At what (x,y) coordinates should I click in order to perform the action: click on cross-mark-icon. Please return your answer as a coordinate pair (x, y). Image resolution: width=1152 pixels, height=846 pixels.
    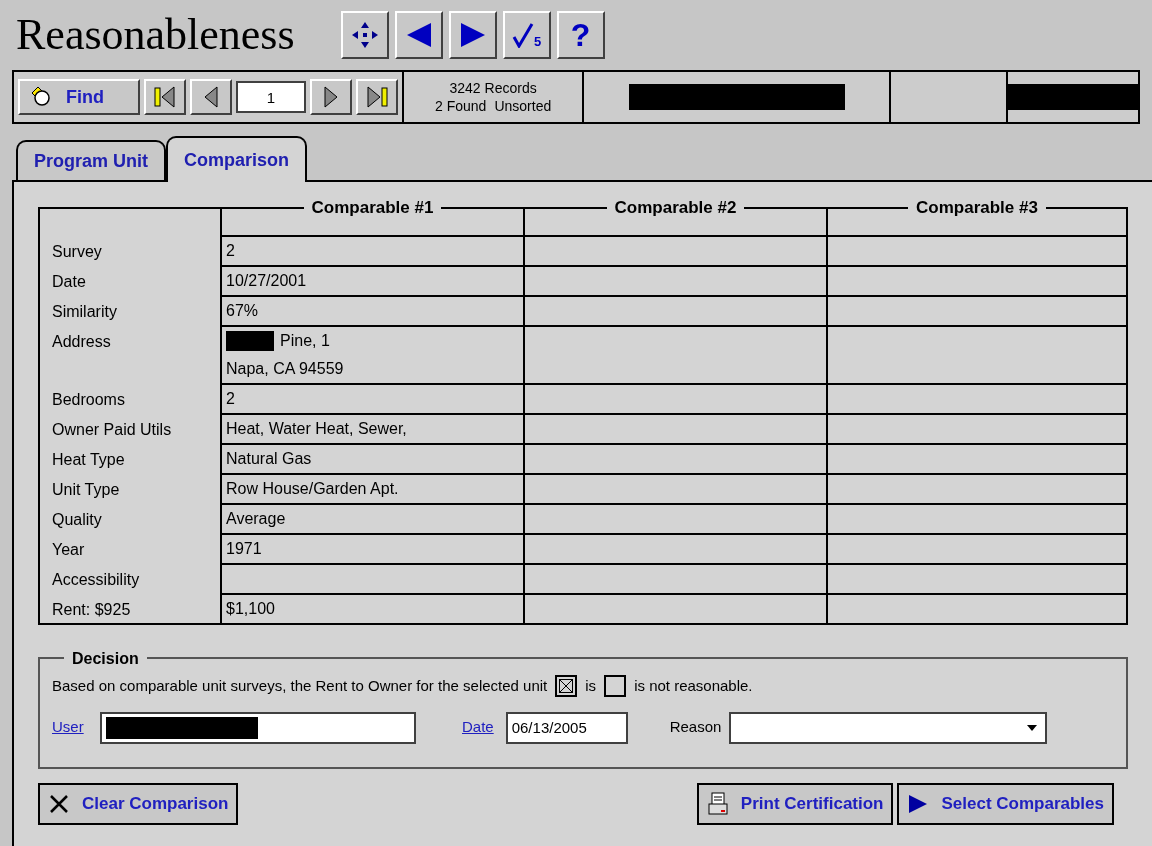
    Looking at the image, I should click on (566, 686).